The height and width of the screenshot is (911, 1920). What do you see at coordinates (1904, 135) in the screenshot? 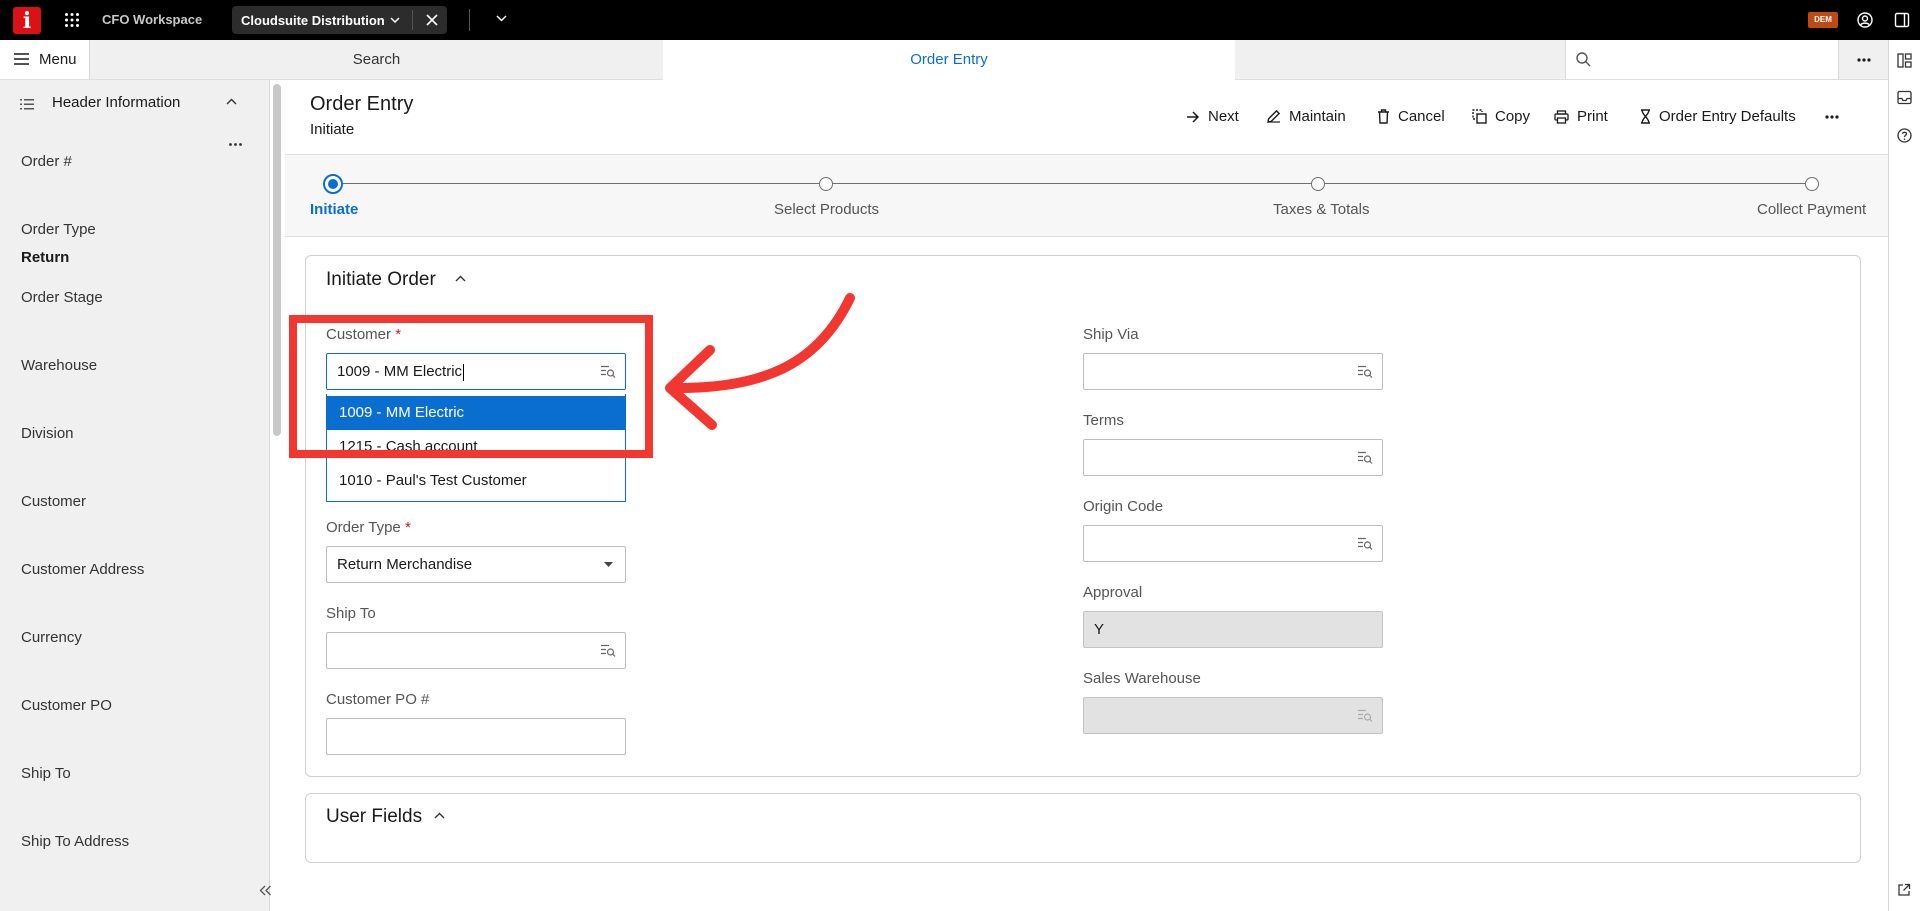
I see `help-icon` at bounding box center [1904, 135].